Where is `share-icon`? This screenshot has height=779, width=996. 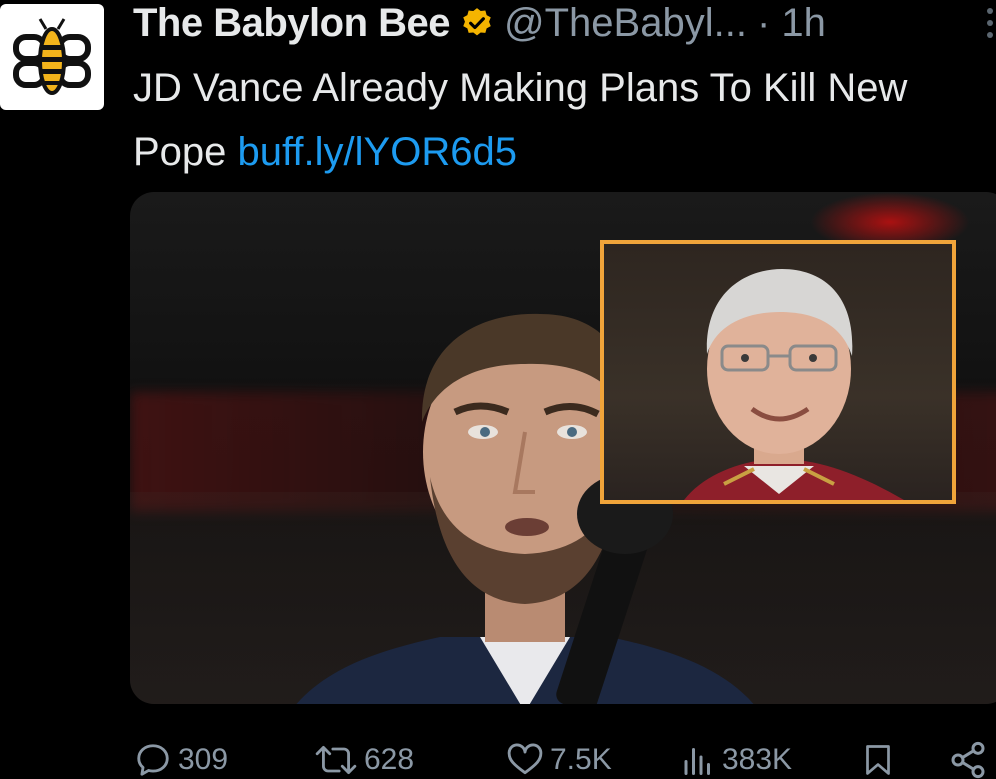 share-icon is located at coordinates (968, 760).